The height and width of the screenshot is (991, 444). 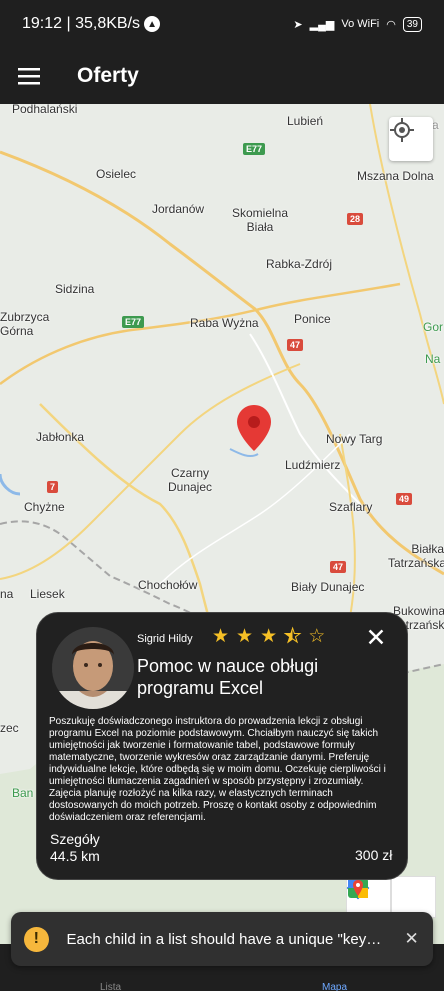 What do you see at coordinates (168, 585) in the screenshot?
I see `map-place-label: Chochołów` at bounding box center [168, 585].